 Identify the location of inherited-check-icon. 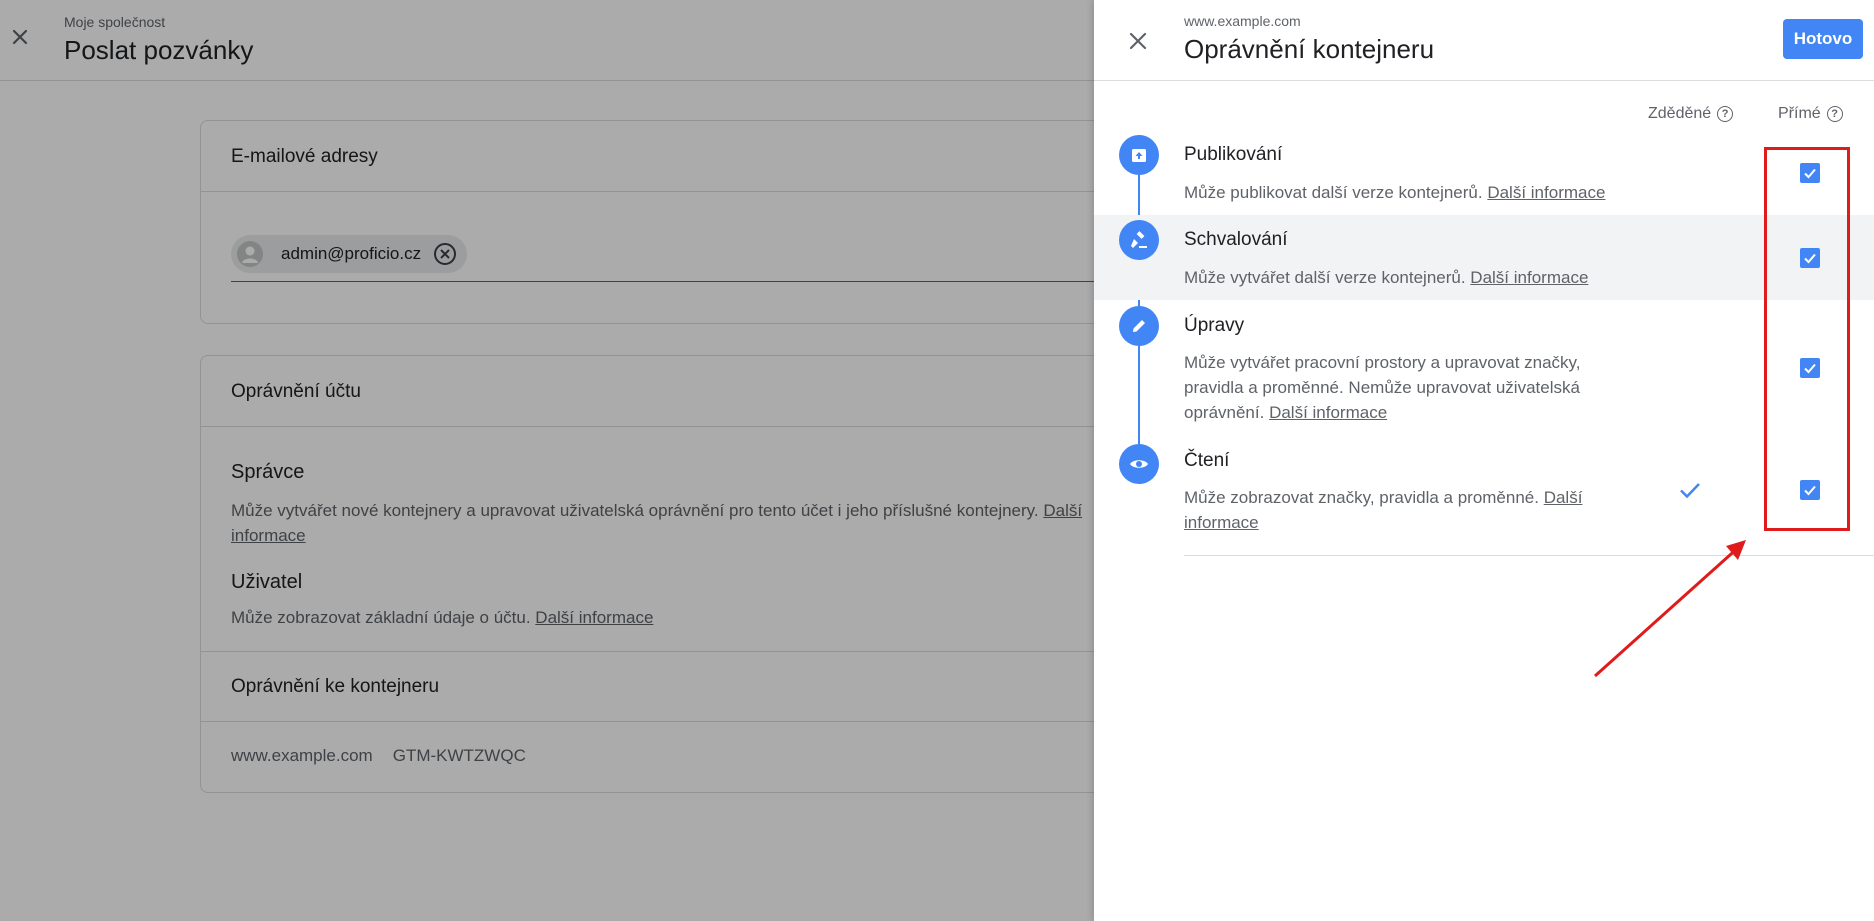
(1690, 490).